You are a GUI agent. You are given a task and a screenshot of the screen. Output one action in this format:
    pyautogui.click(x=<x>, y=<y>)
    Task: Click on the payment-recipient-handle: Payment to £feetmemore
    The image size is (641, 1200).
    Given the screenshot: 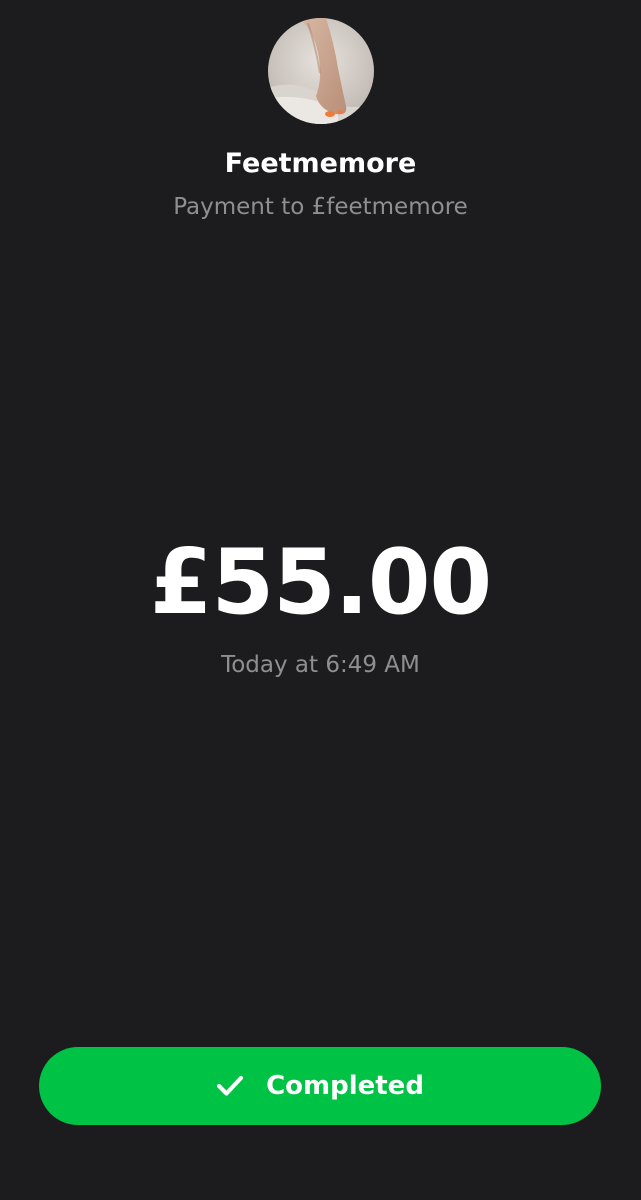 What is the action you would take?
    pyautogui.click(x=320, y=207)
    